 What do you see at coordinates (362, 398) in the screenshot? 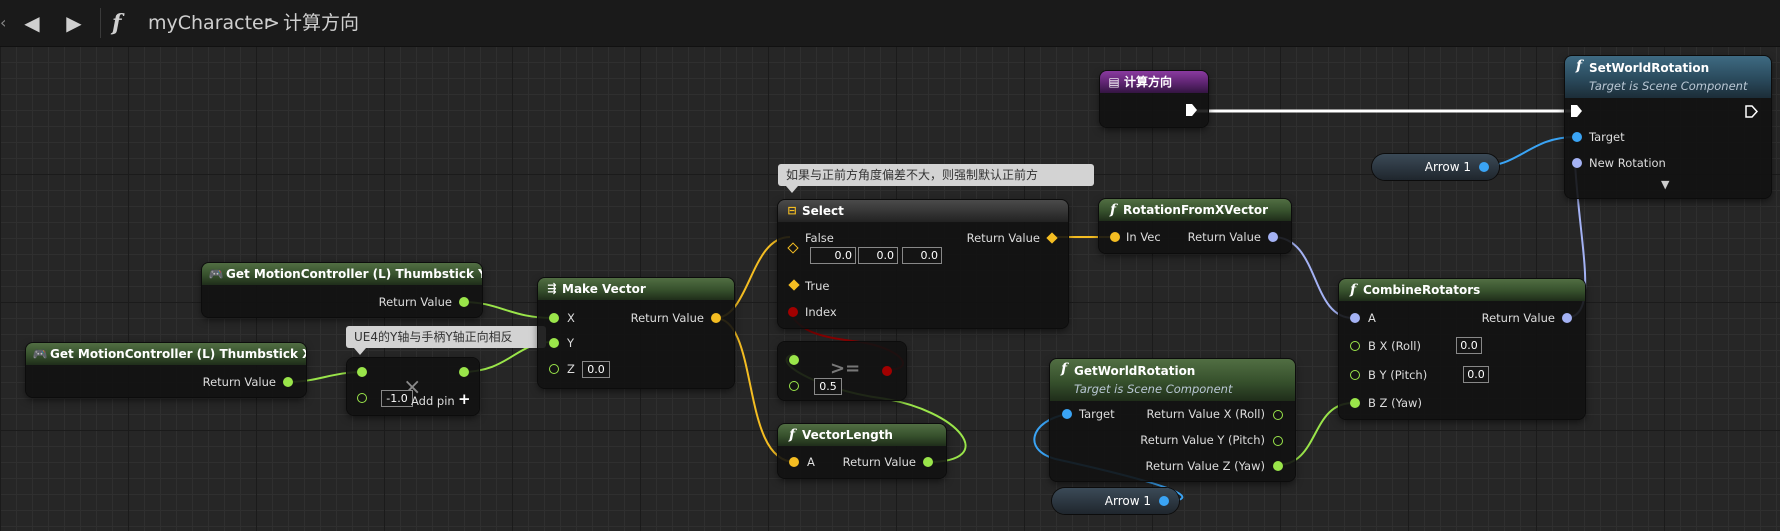
I see `multiply-in-b-pin` at bounding box center [362, 398].